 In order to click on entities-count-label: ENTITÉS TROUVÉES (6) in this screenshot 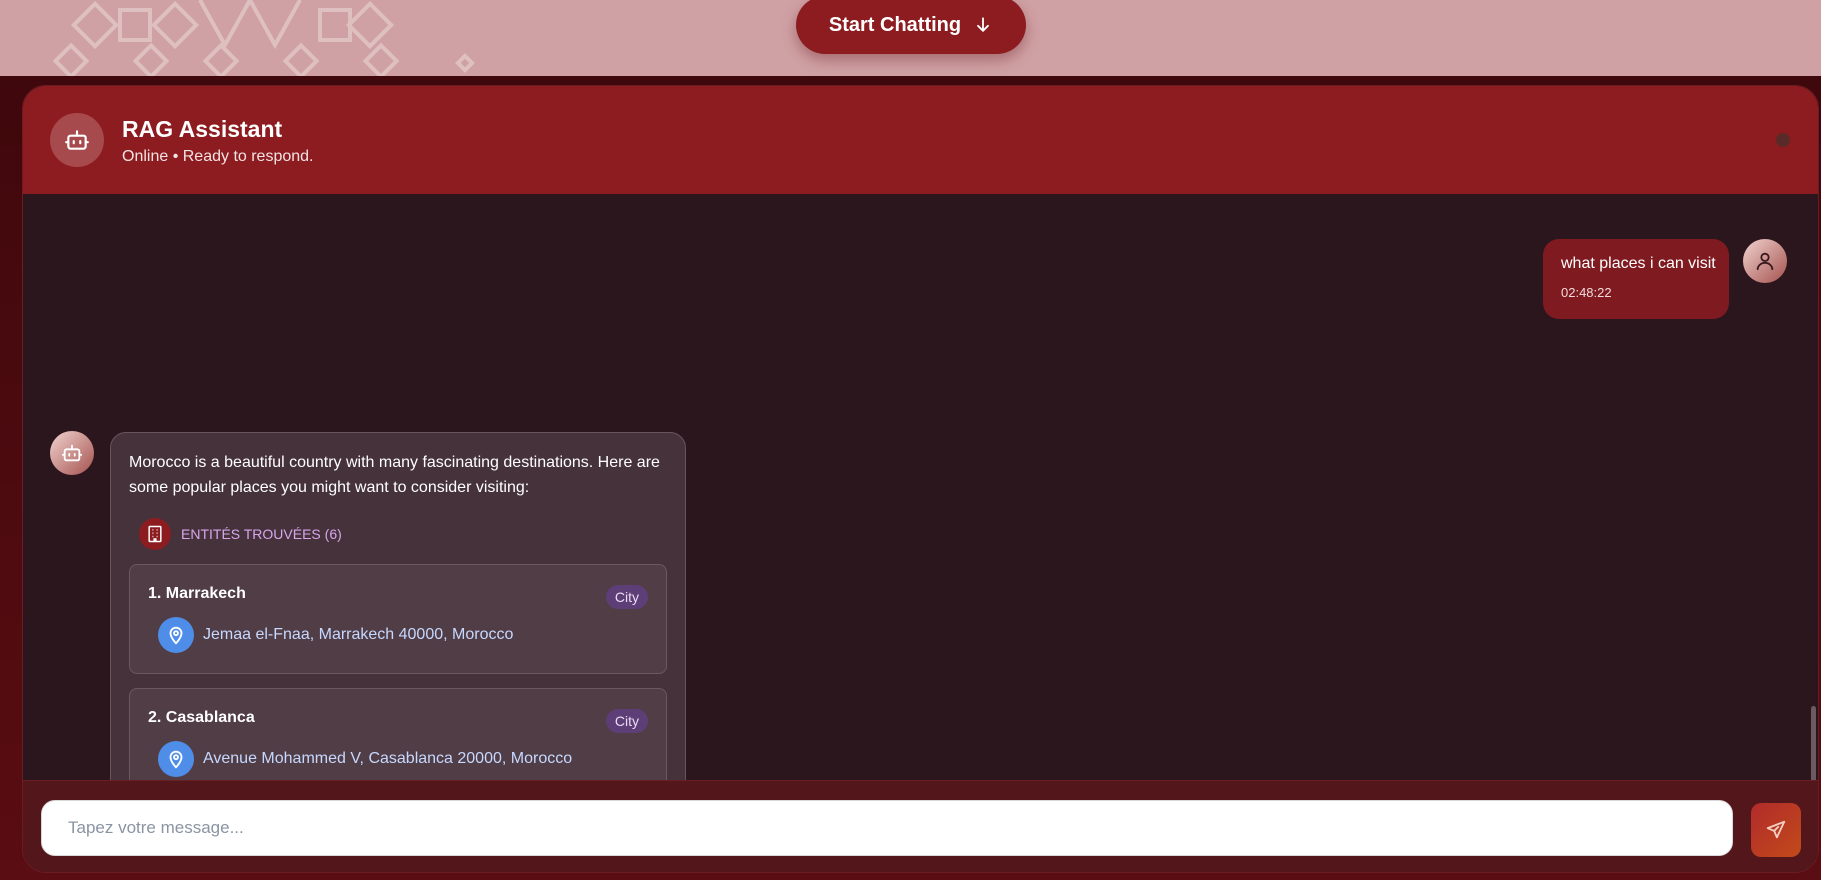, I will do `click(261, 534)`.